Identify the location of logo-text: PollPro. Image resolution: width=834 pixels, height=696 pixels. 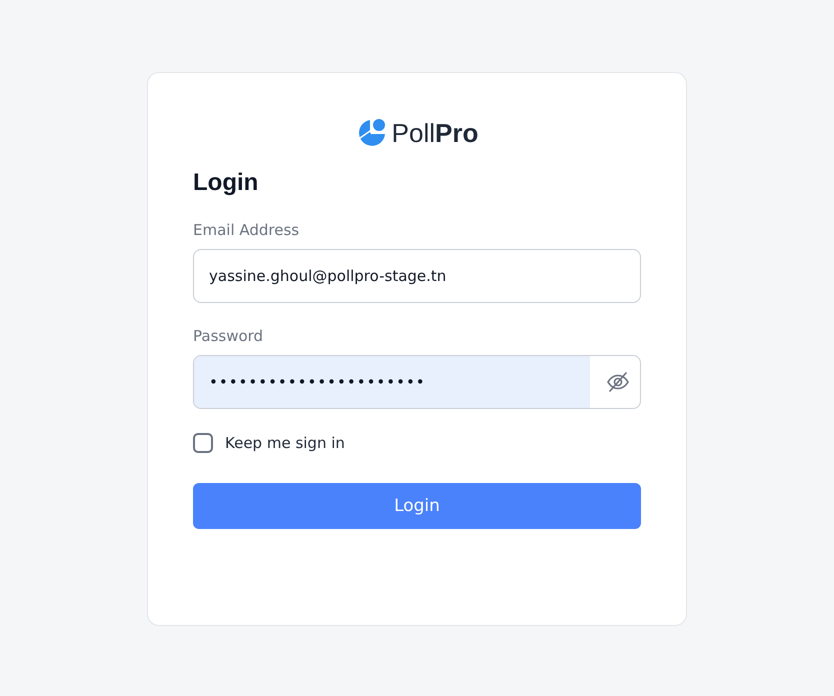
(435, 133).